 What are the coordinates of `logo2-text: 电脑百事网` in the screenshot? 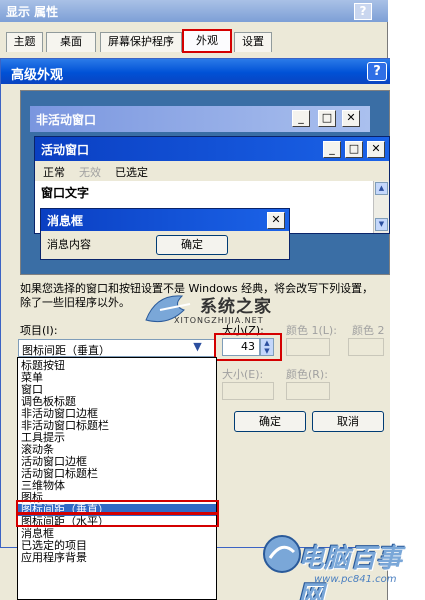 It's located at (350, 572).